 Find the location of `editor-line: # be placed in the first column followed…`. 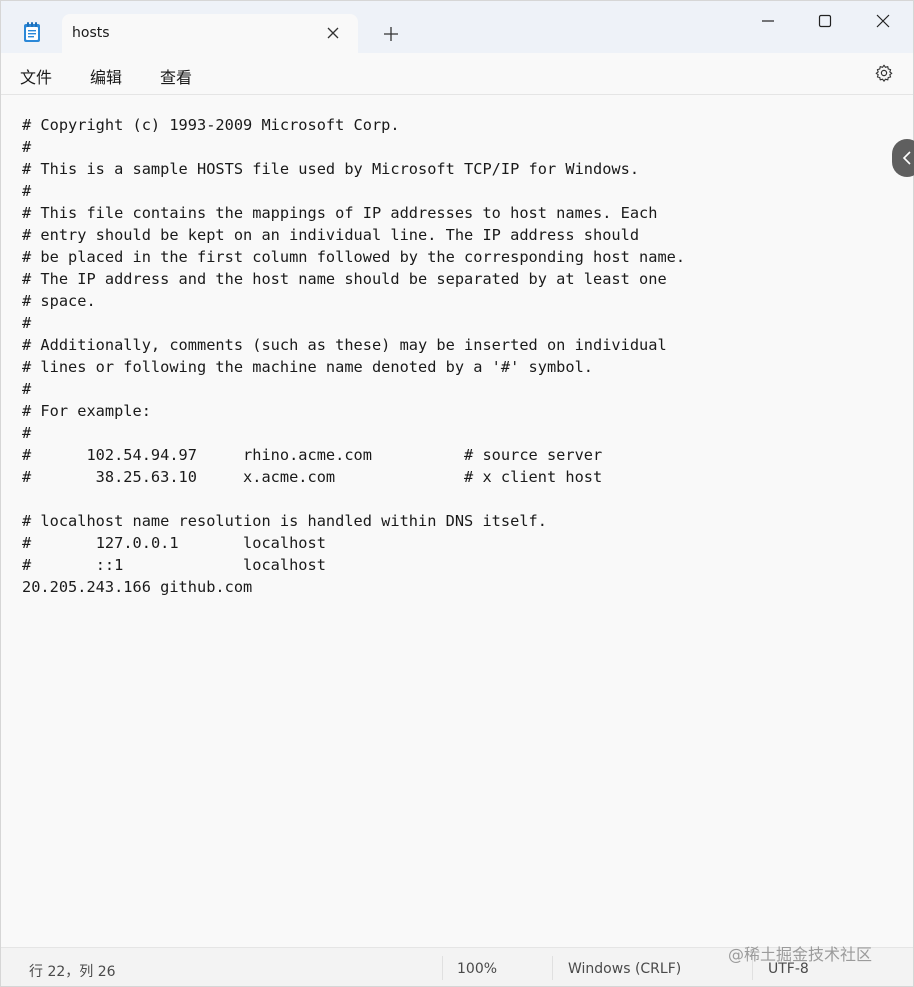

editor-line: # be placed in the first column followed… is located at coordinates (452, 257).